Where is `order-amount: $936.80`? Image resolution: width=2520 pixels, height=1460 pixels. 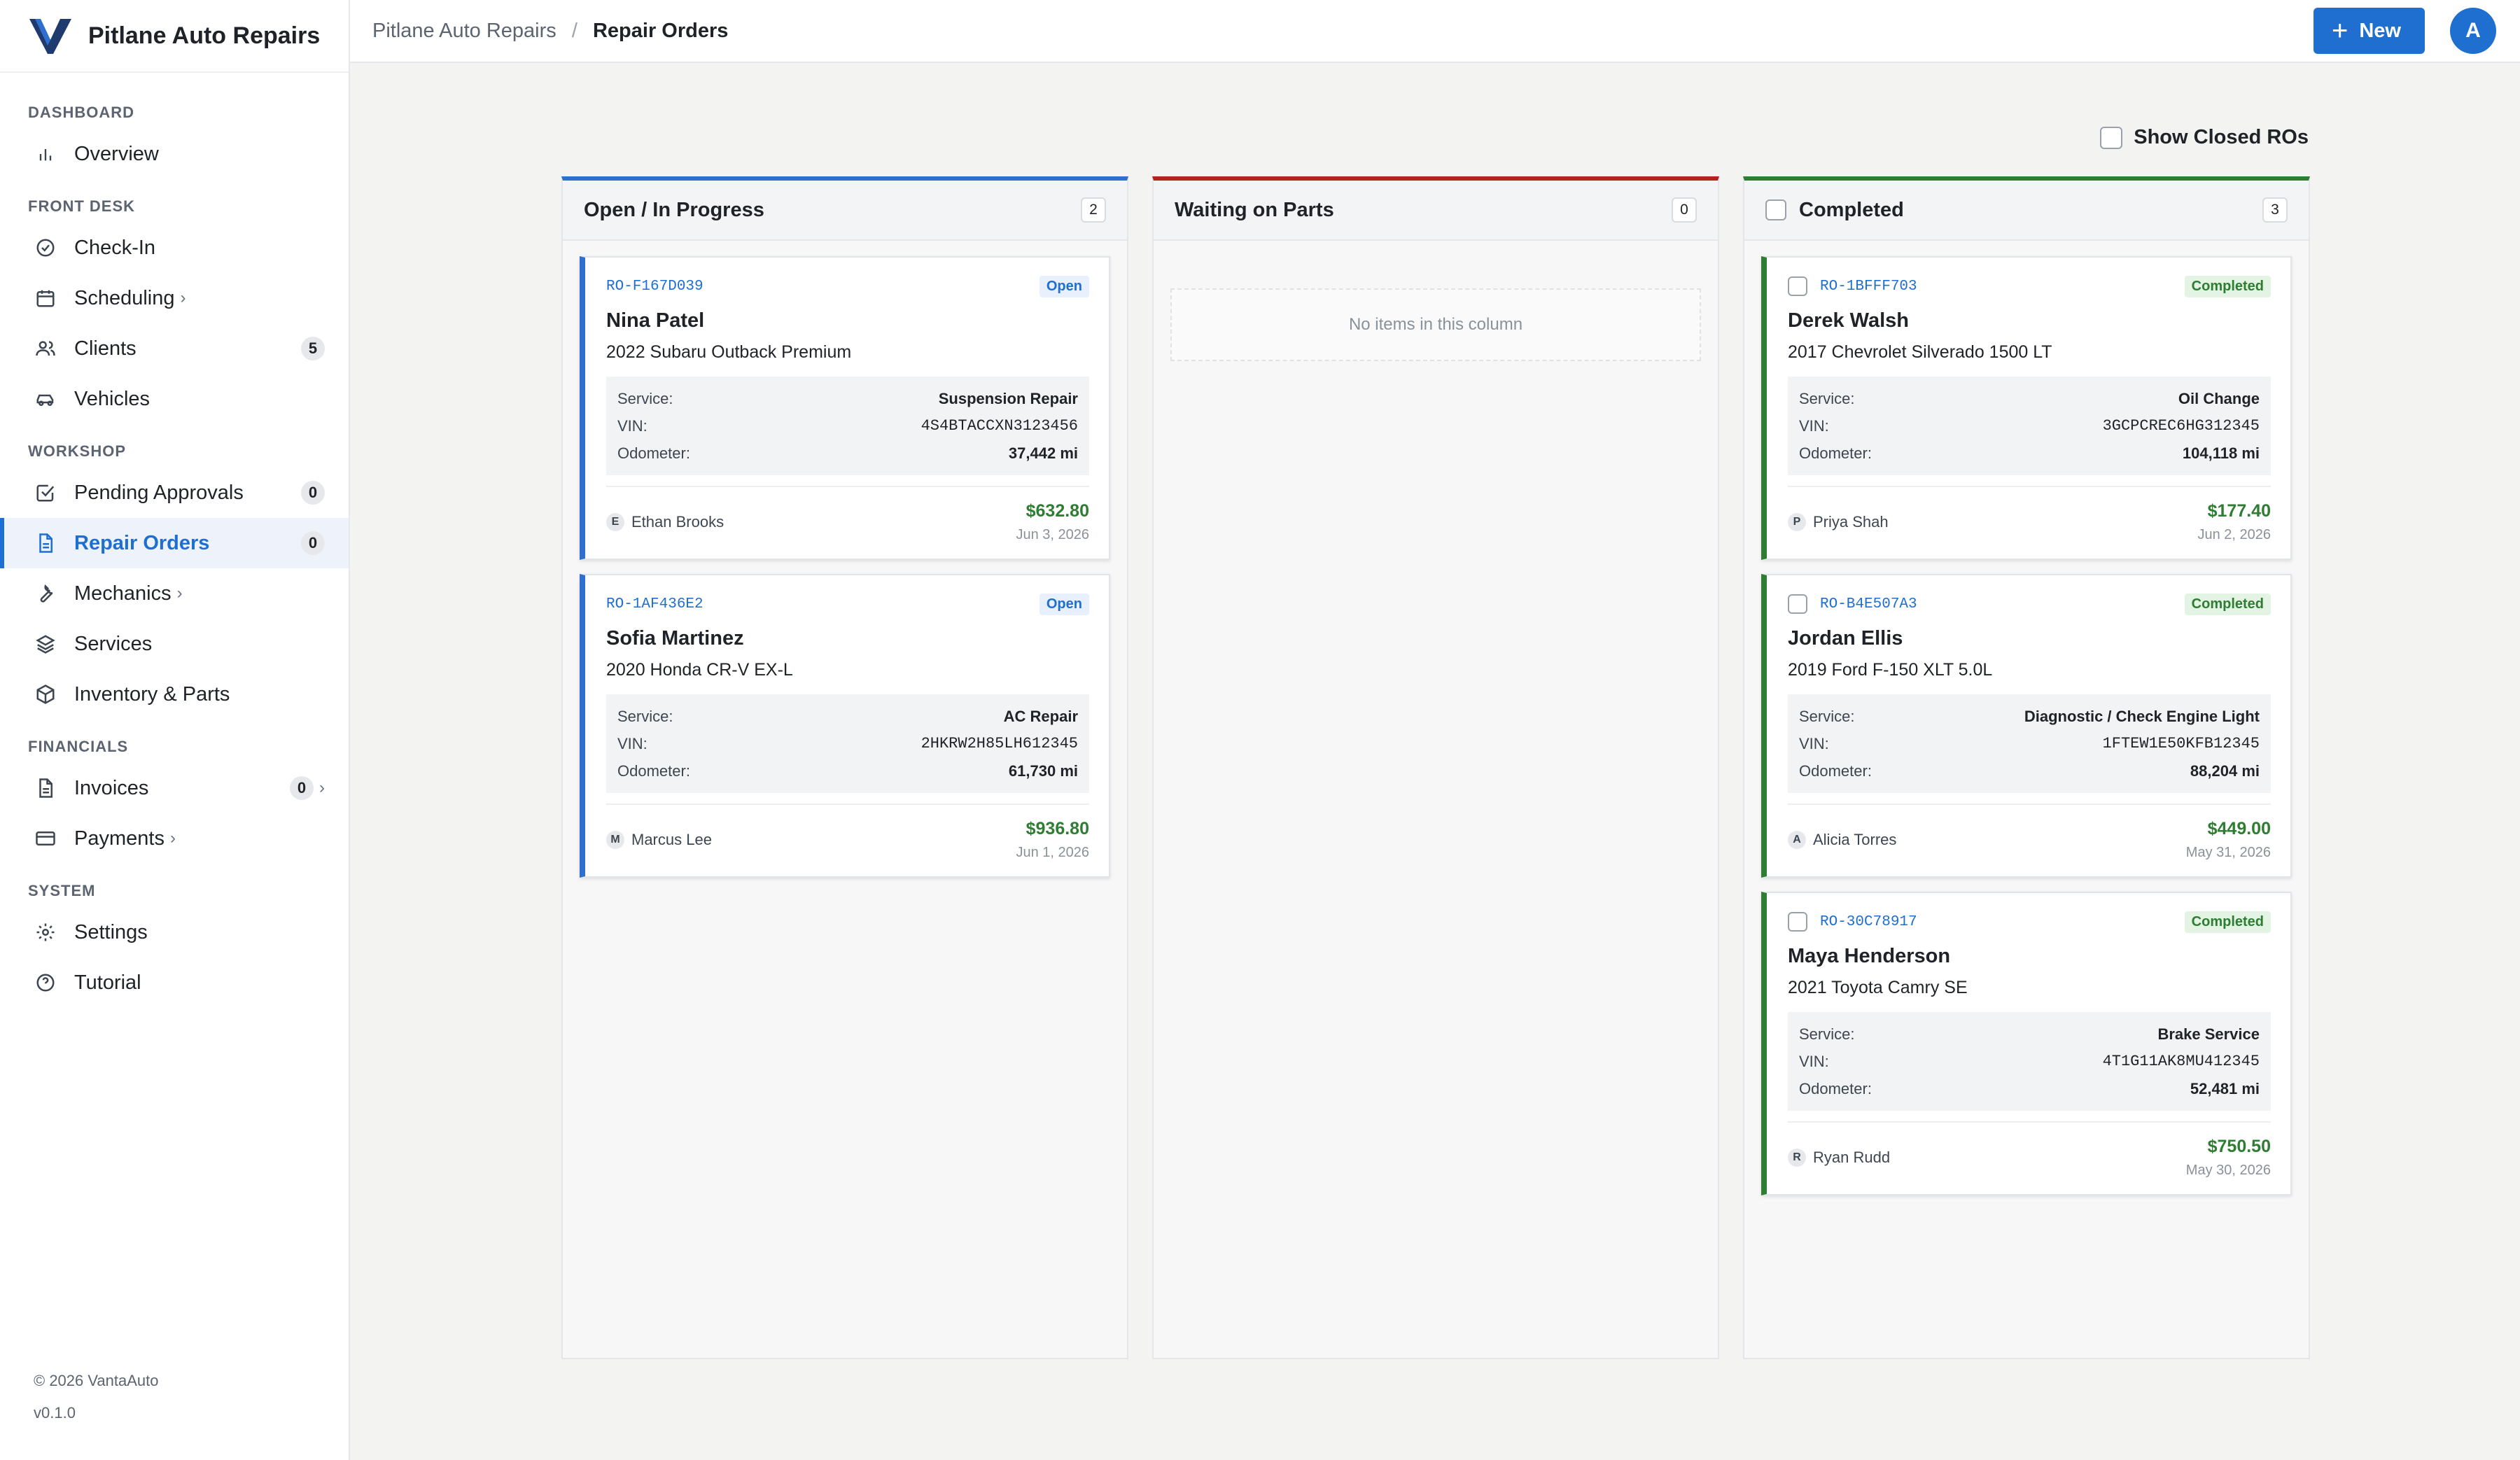 order-amount: $936.80 is located at coordinates (1057, 828).